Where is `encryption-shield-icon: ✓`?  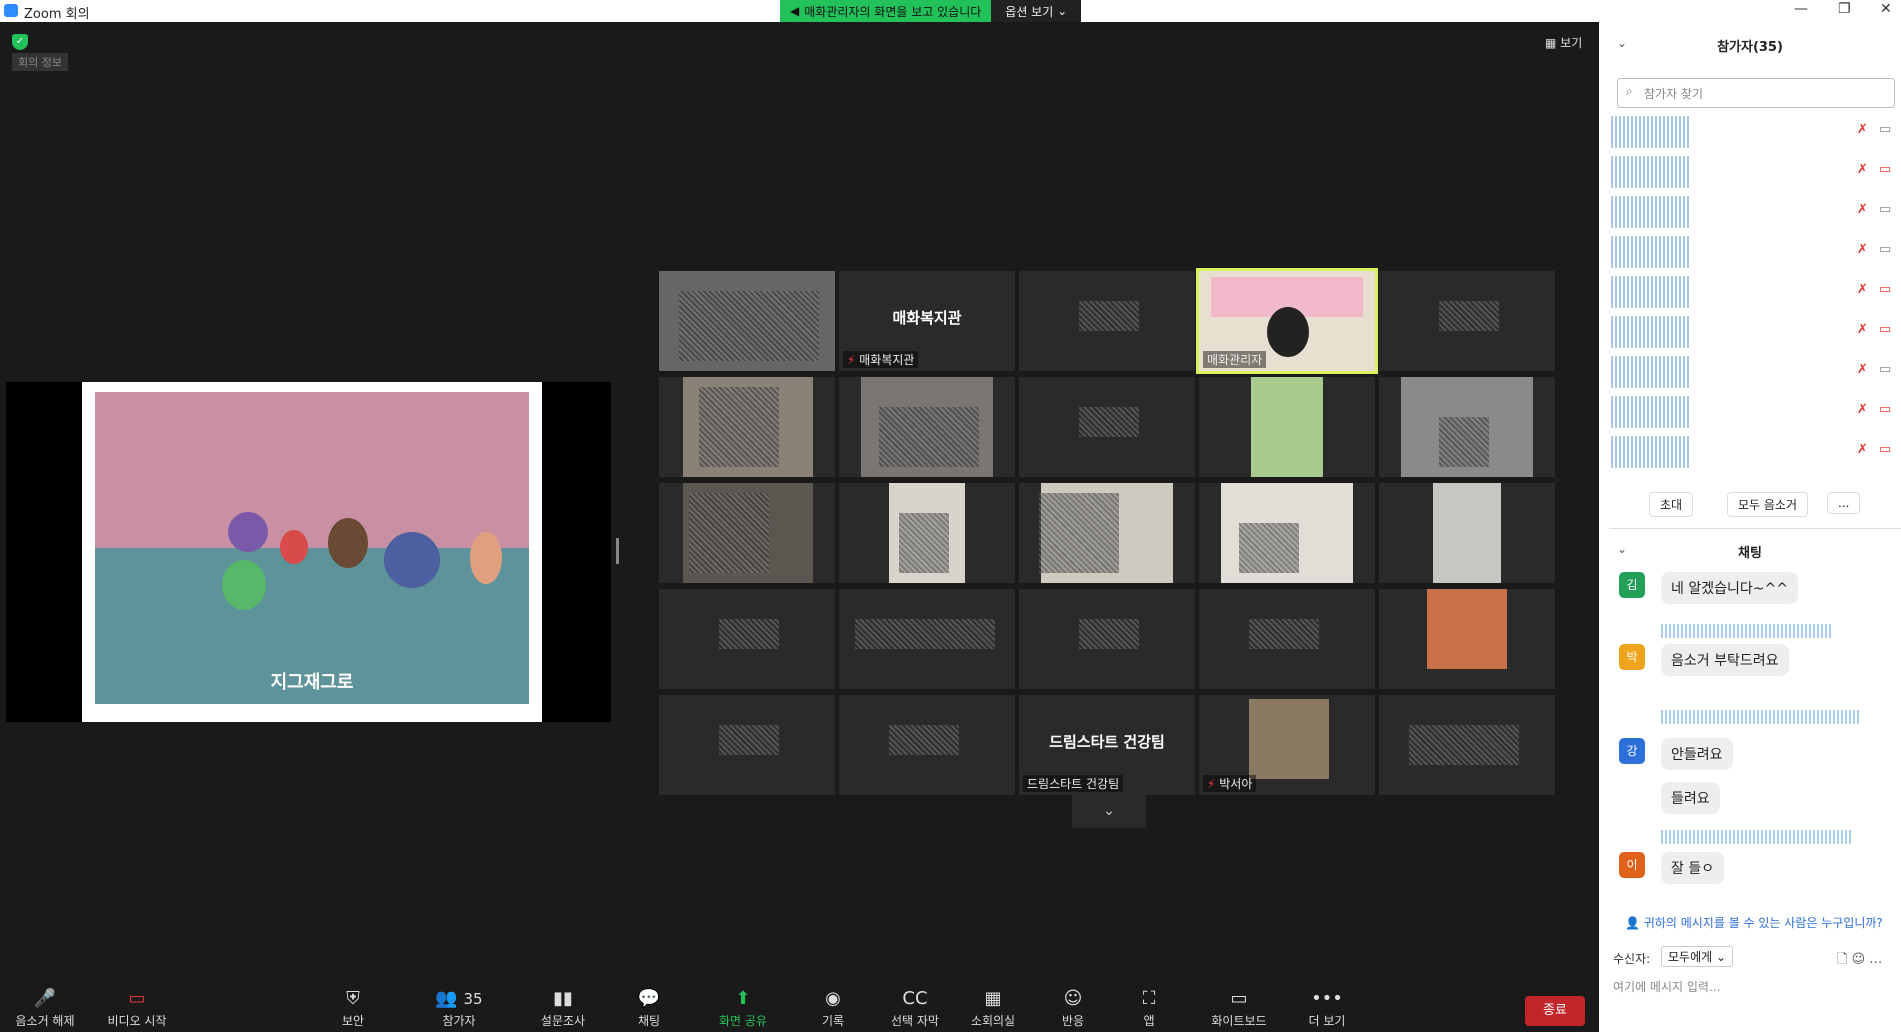
encryption-shield-icon: ✓ is located at coordinates (20, 42).